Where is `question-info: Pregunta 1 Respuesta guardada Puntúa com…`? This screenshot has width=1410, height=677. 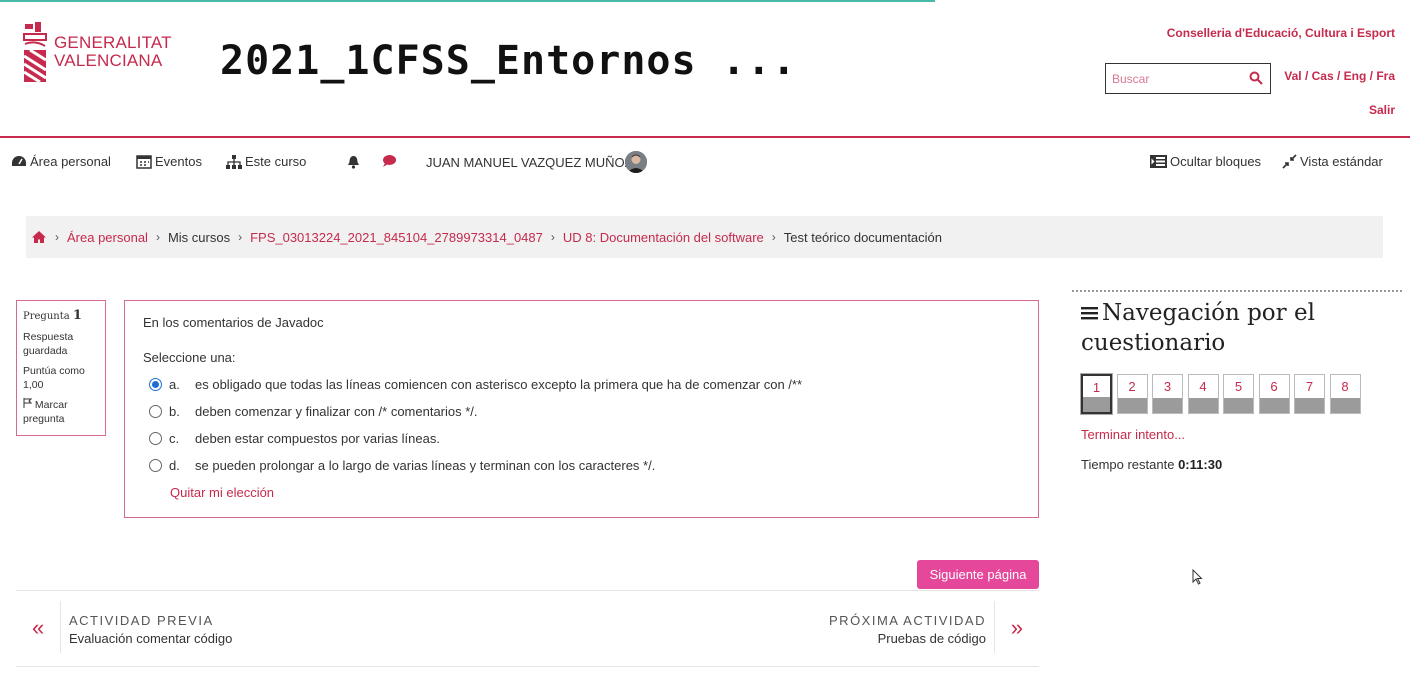 question-info: Pregunta 1 Respuesta guardada Puntúa com… is located at coordinates (61, 368).